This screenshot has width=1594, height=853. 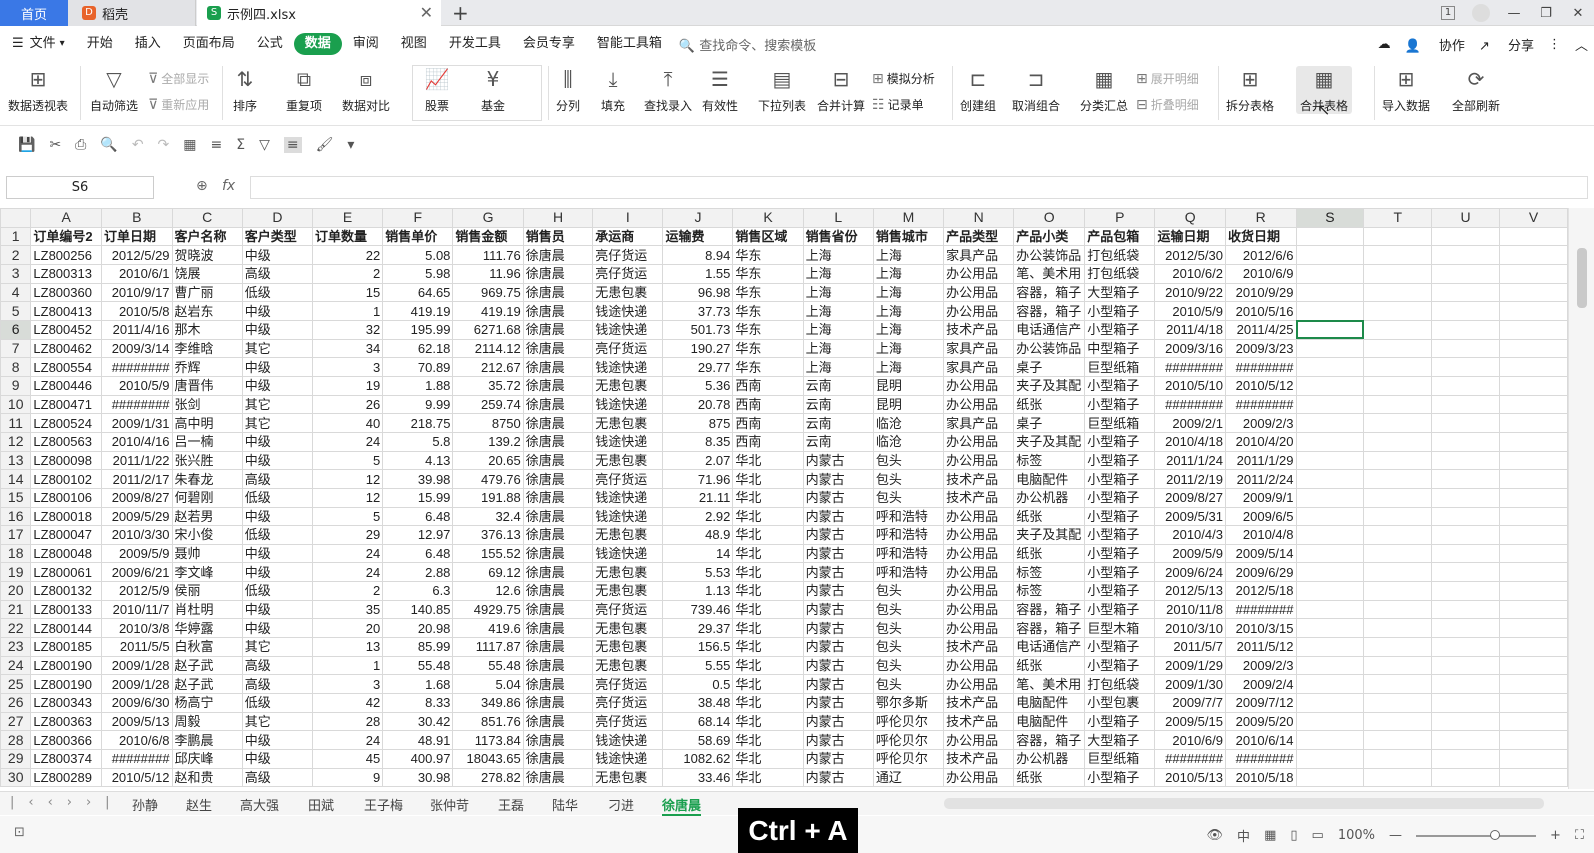 I want to click on tab-workbook: S 示例四.xlsx ✕, so click(x=319, y=13).